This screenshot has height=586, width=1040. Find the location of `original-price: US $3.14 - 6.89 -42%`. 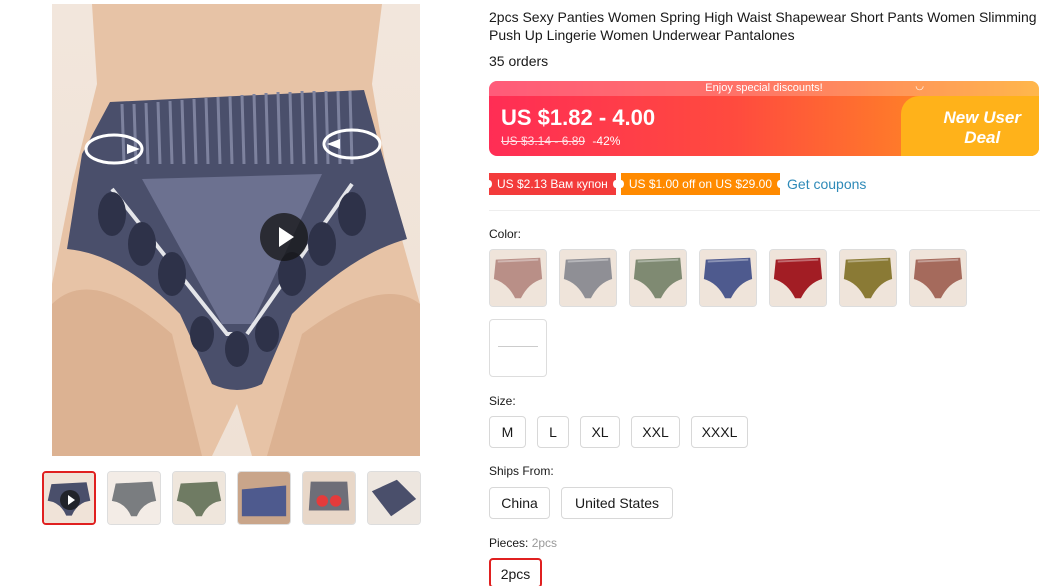

original-price: US $3.14 - 6.89 -42% is located at coordinates (560, 141).